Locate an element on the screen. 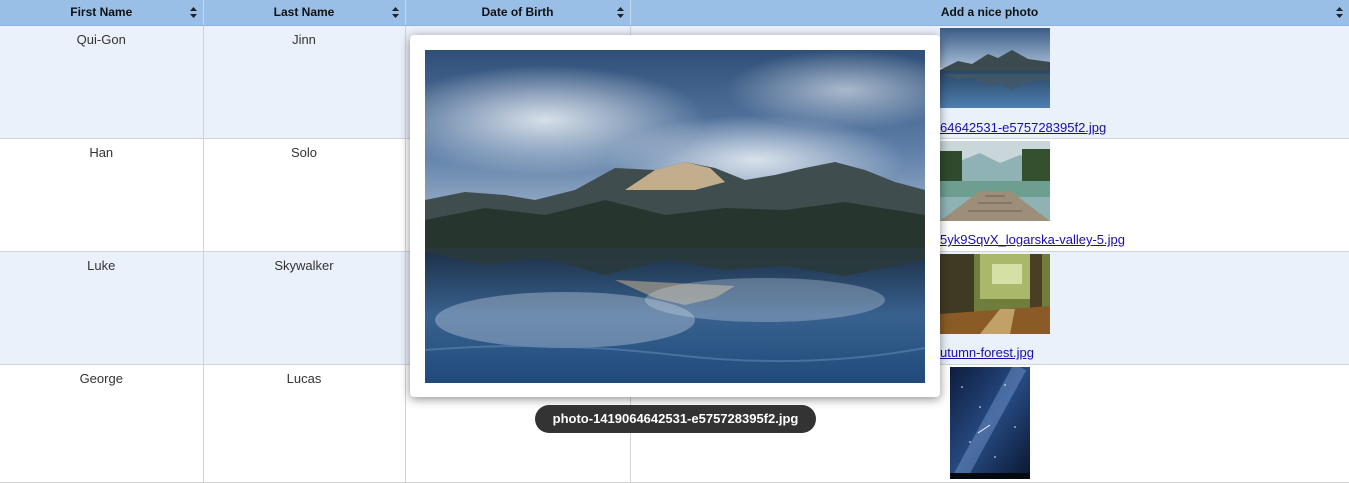 The width and height of the screenshot is (1349, 483). cell-first-name: George is located at coordinates (102, 423).